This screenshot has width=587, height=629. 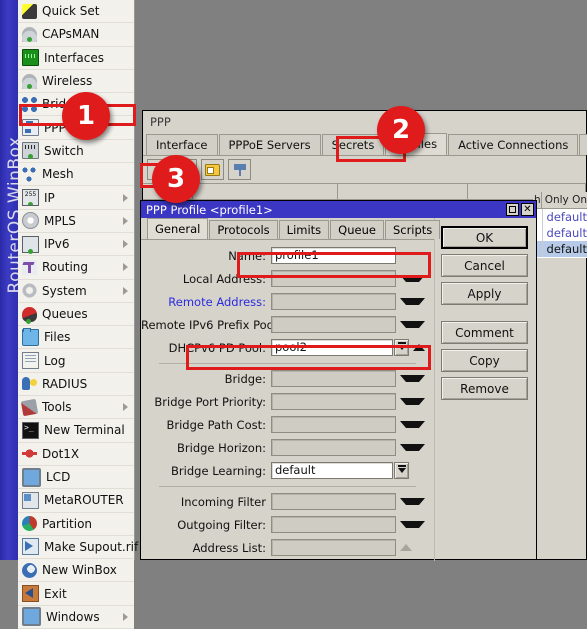 What do you see at coordinates (269, 144) in the screenshot?
I see `tab-pppoe-servers: PPPoE Servers` at bounding box center [269, 144].